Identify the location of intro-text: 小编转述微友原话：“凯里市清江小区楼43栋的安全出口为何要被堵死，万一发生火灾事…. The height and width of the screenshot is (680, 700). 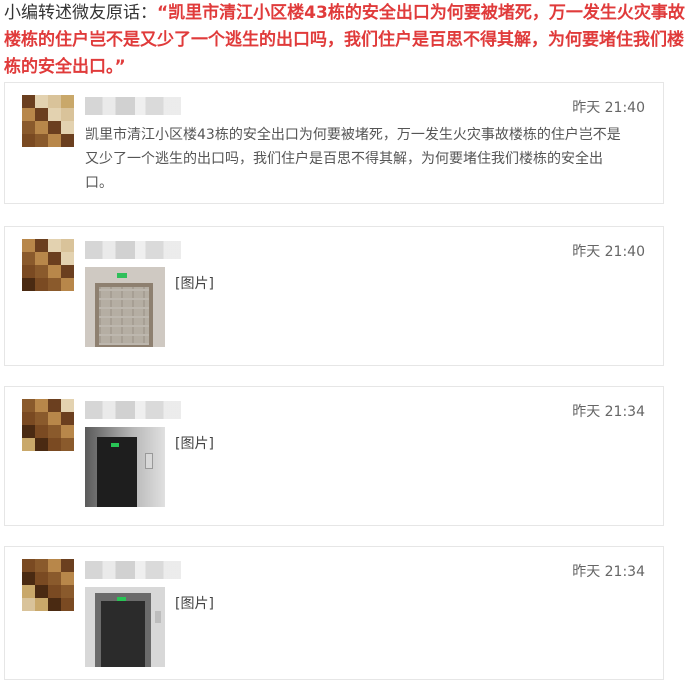
(349, 40).